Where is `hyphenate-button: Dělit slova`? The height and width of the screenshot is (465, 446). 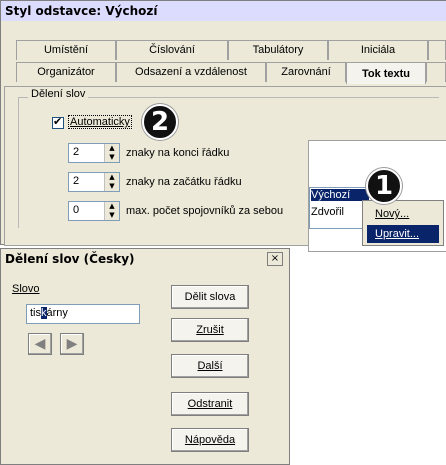 hyphenate-button: Dělit slova is located at coordinates (210, 297).